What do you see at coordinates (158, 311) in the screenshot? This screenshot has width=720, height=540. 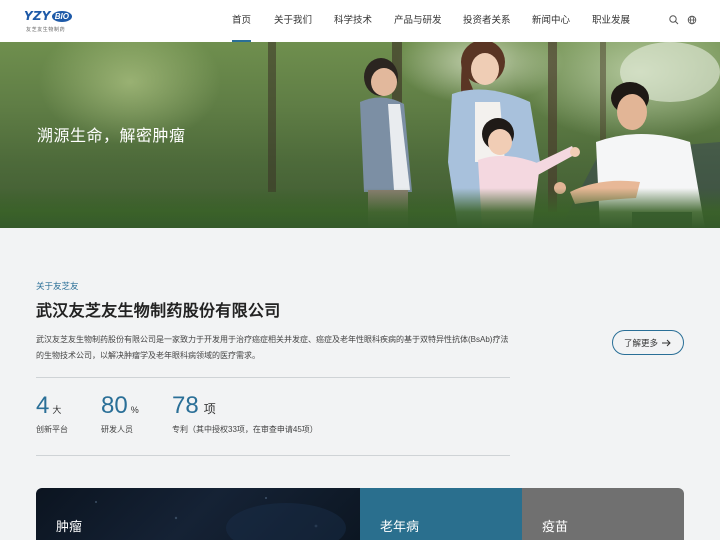 I see `about-title: 武汉友芝友生物制药股份有限公司` at bounding box center [158, 311].